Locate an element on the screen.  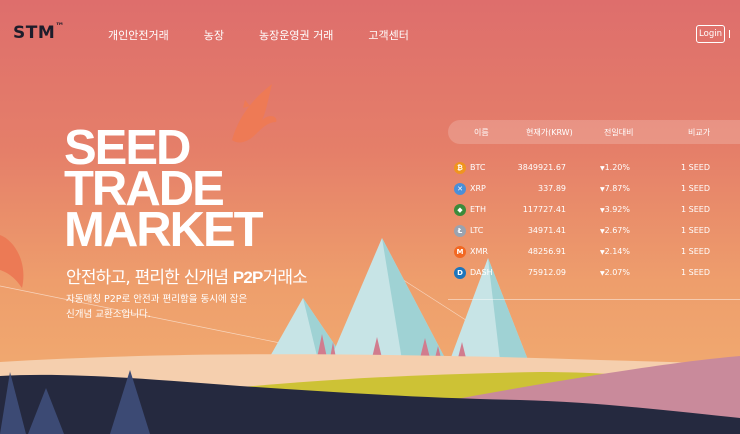
coin-name: DASH is located at coordinates (481, 272).